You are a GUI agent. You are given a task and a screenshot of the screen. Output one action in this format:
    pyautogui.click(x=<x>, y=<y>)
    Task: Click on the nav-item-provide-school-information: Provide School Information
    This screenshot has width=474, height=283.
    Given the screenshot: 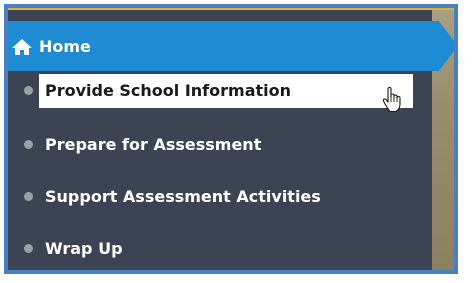 What is the action you would take?
    pyautogui.click(x=223, y=93)
    